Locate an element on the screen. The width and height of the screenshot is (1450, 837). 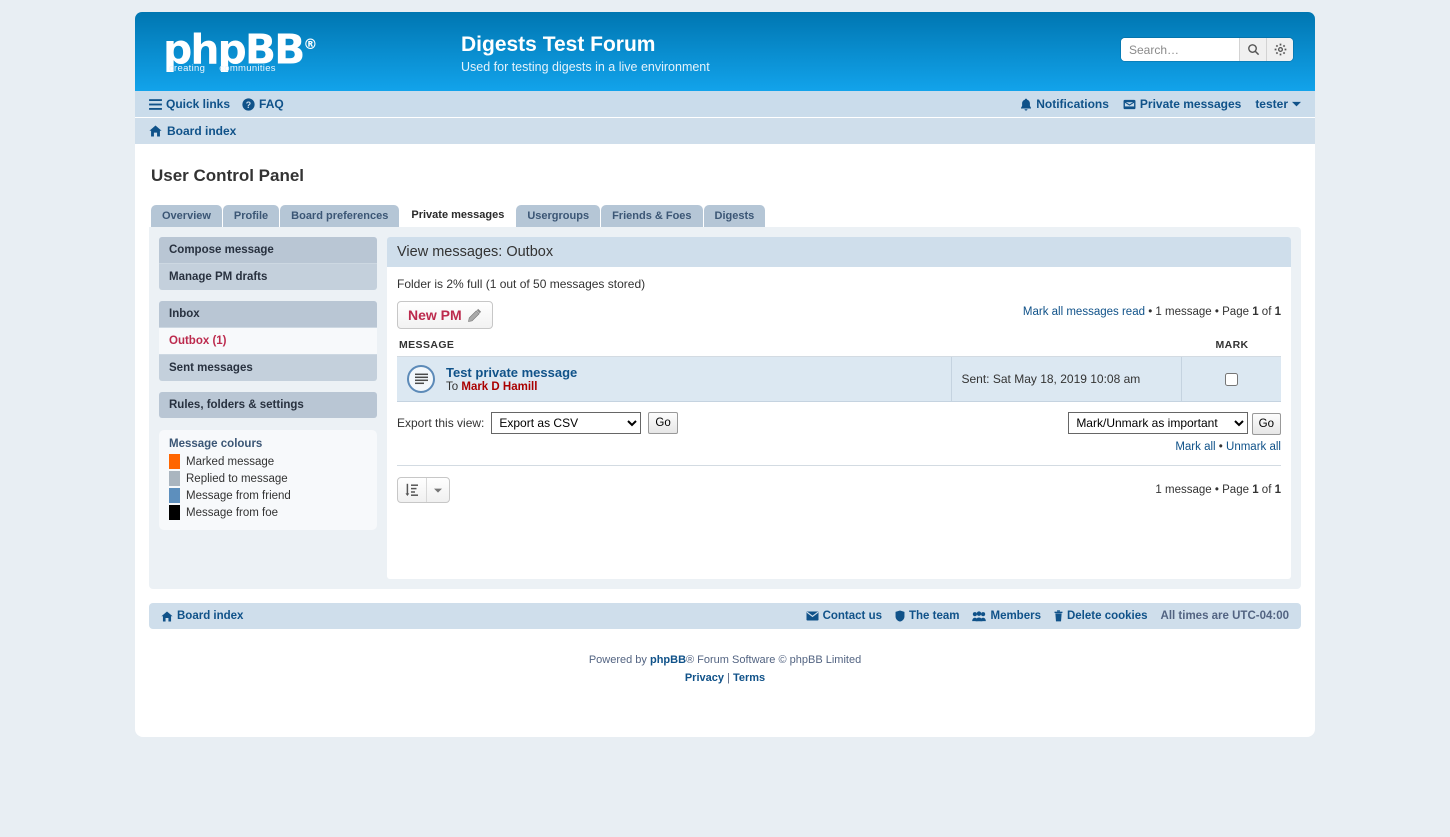
contact-us-label: Contact us is located at coordinates (852, 616).